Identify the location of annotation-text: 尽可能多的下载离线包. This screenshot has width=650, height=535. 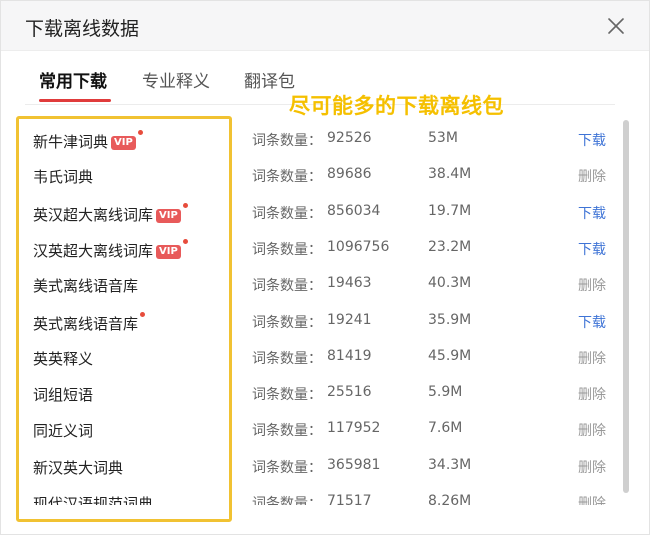
(396, 106).